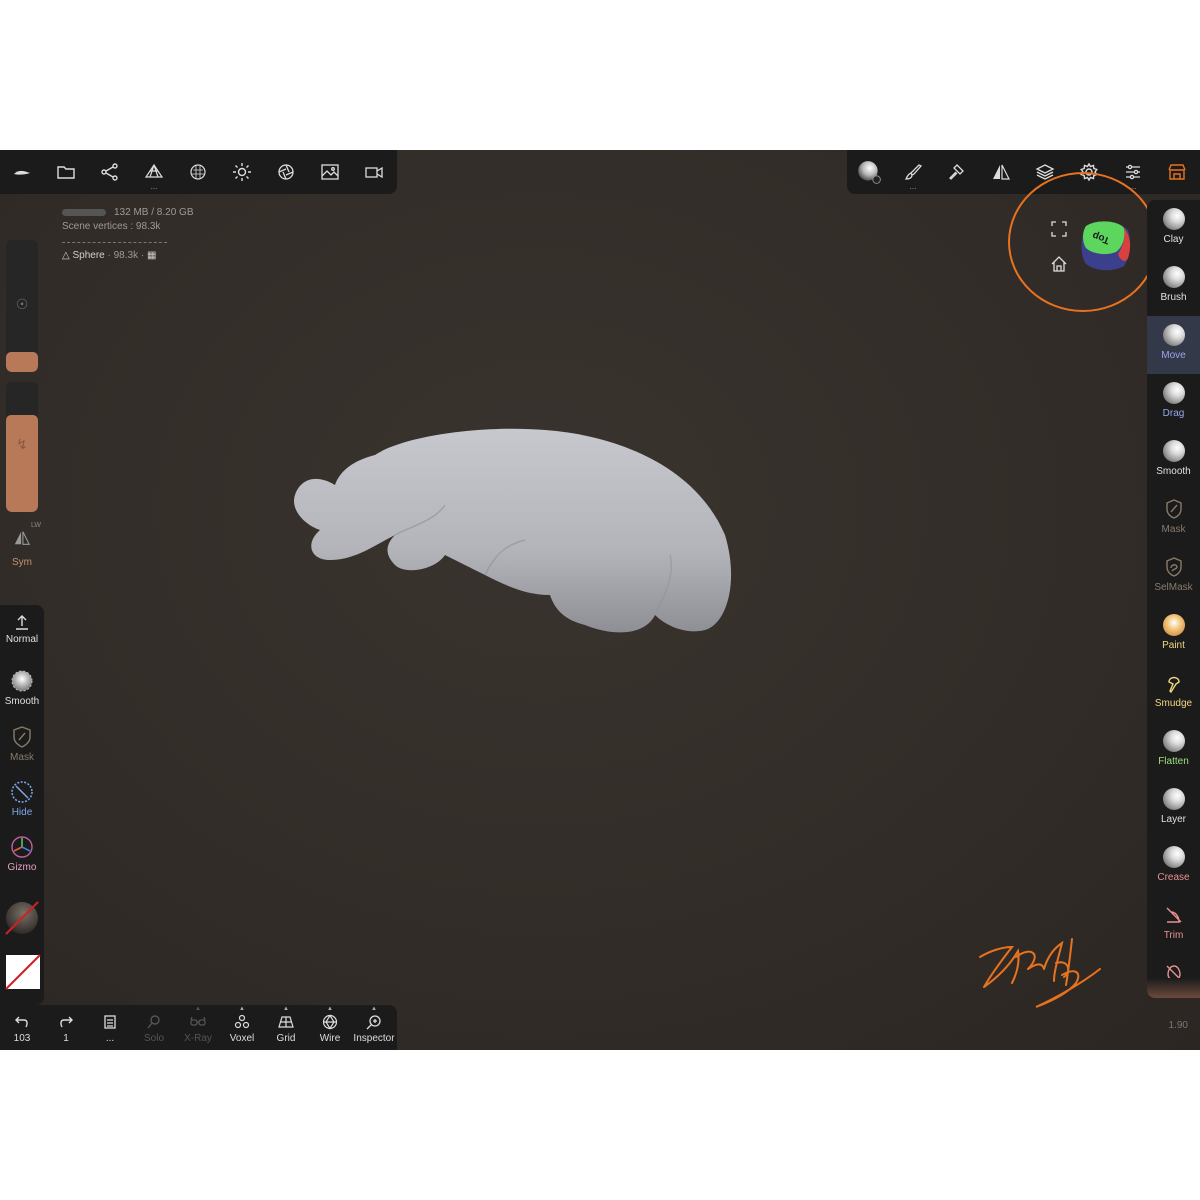 This screenshot has width=1200, height=1200. I want to click on shutter-icon, so click(286, 172).